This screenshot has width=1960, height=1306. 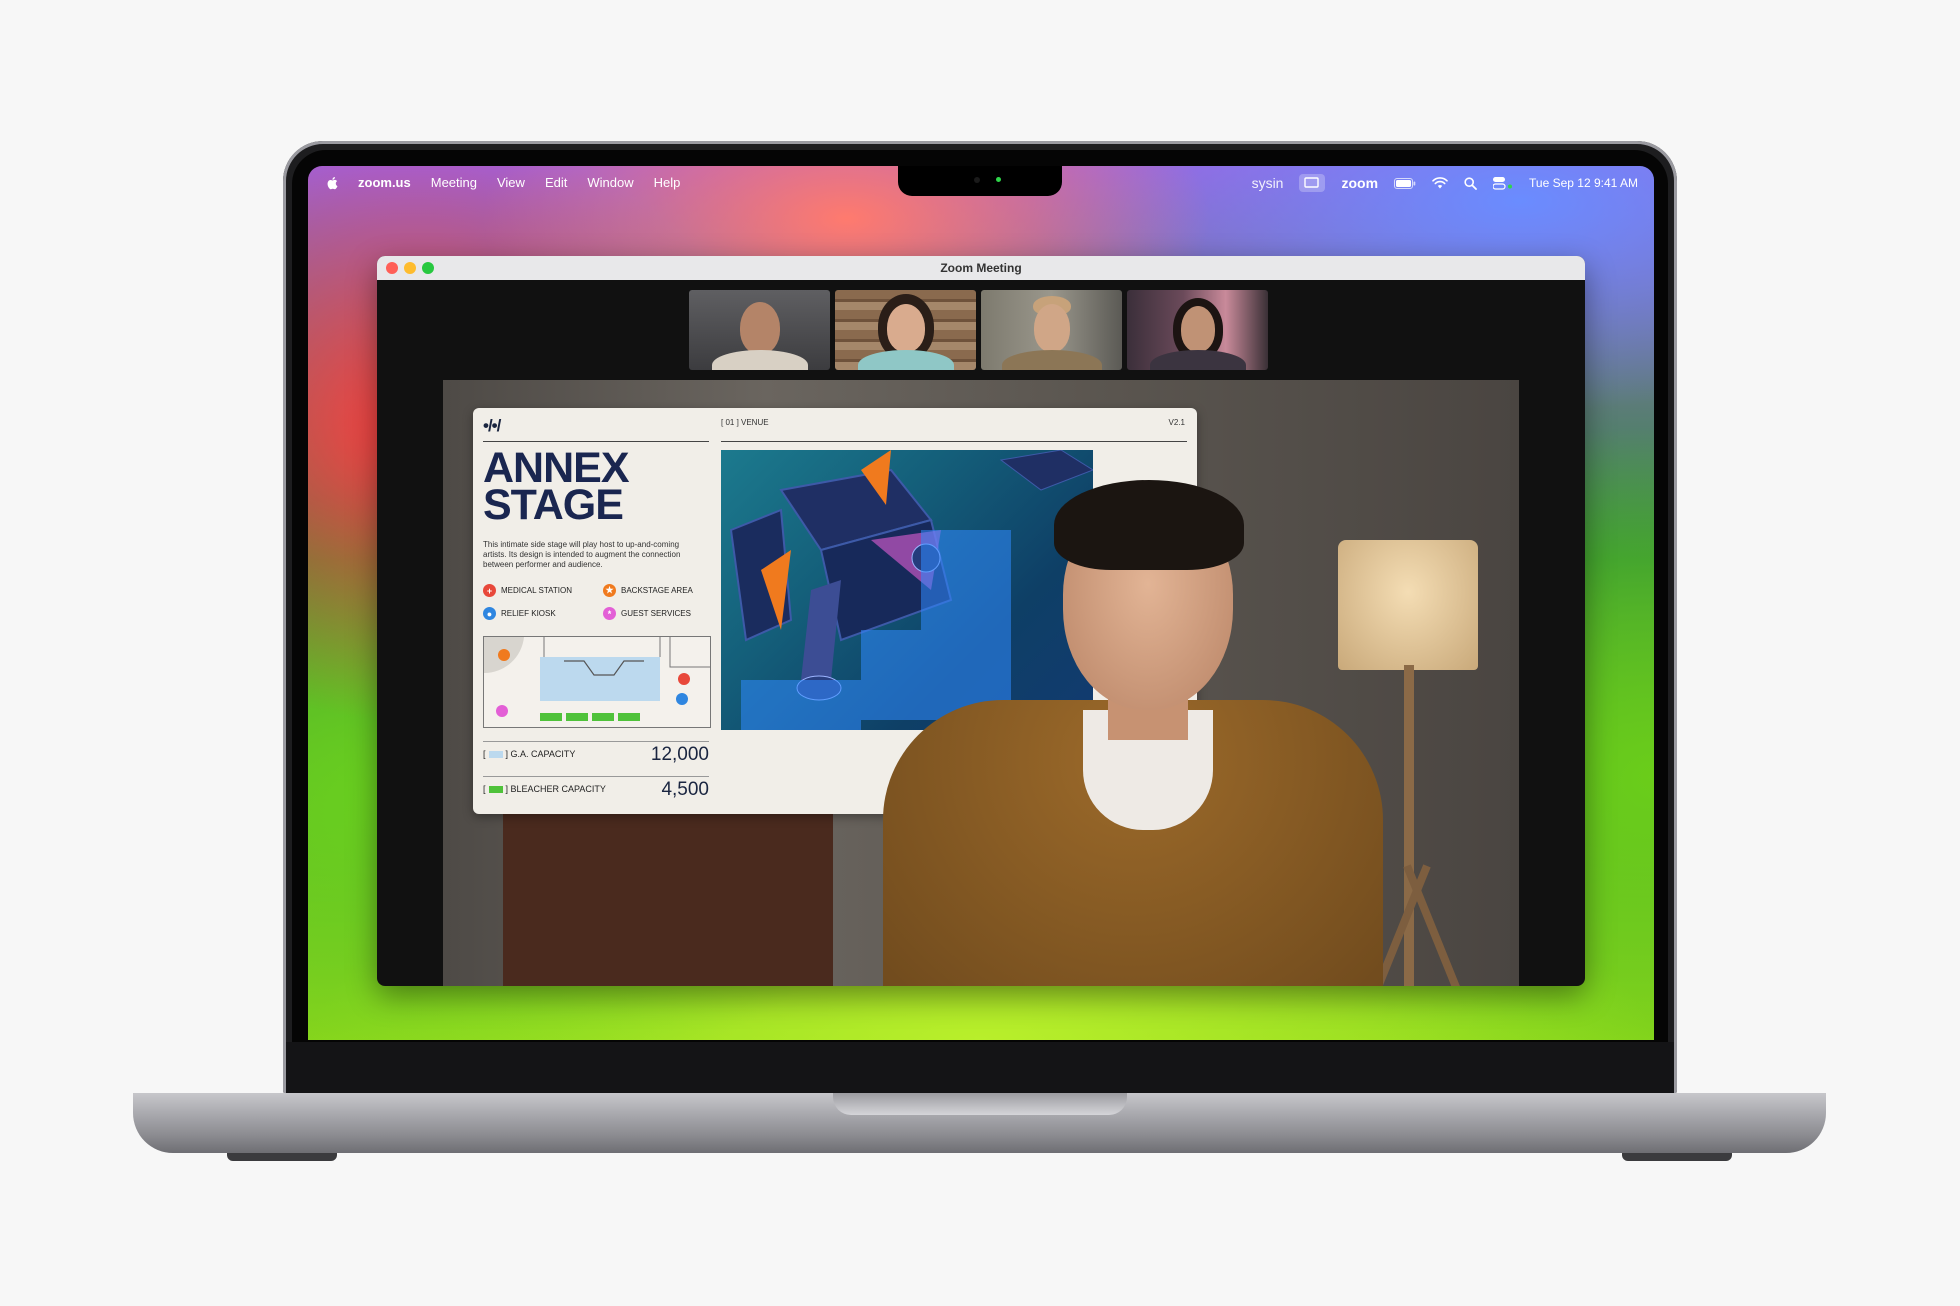 I want to click on bleacher-capacity-value: 4,500, so click(x=685, y=789).